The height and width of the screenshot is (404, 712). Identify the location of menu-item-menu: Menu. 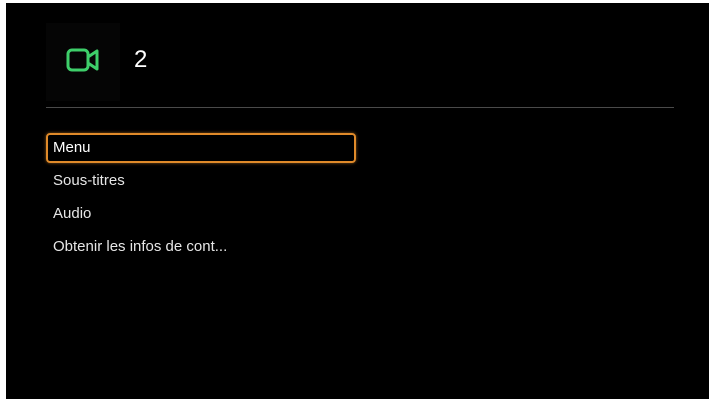
(201, 148).